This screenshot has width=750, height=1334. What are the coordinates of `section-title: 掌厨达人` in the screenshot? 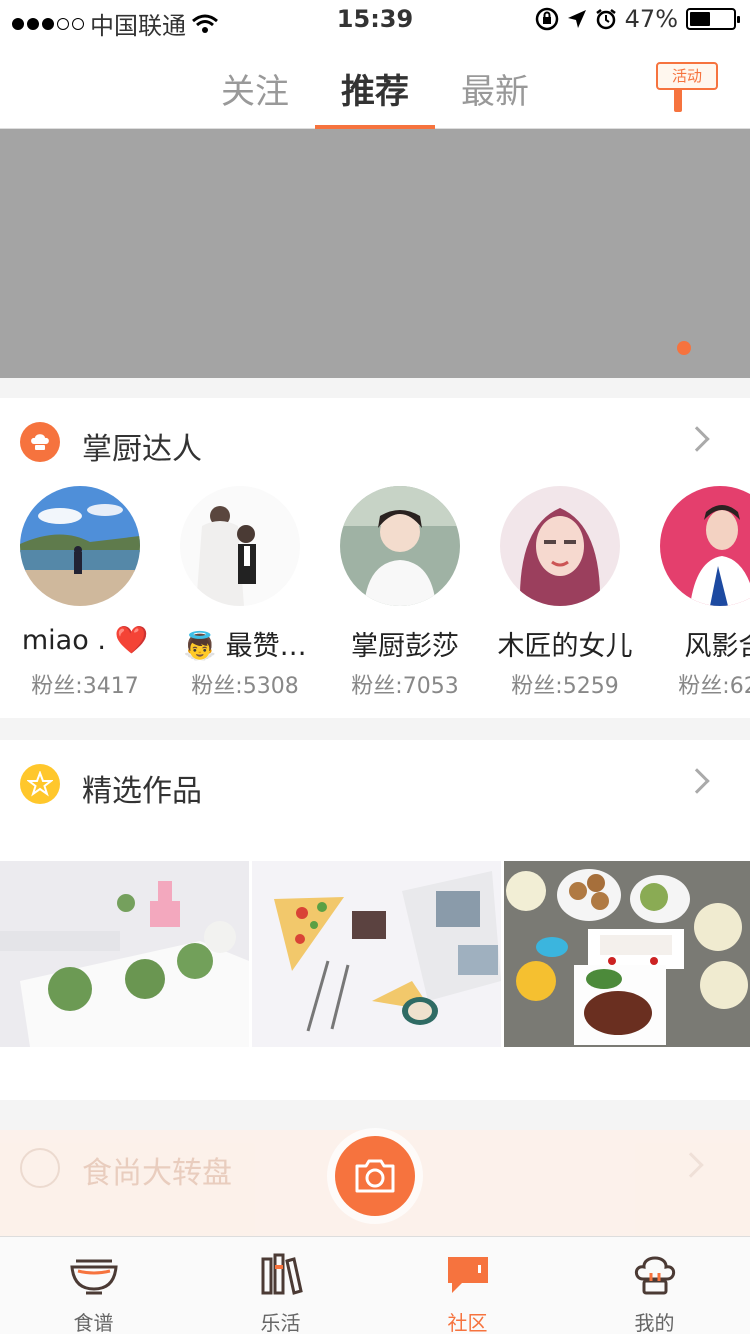 It's located at (142, 449).